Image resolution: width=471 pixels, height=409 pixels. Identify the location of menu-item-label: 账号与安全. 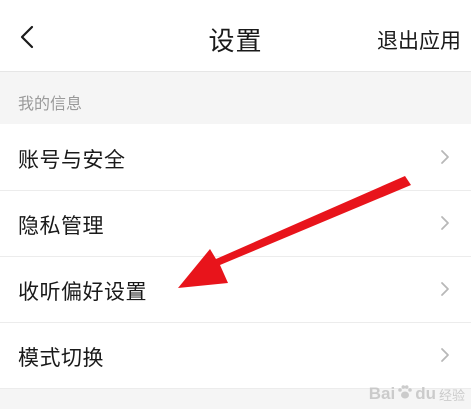
(72, 160).